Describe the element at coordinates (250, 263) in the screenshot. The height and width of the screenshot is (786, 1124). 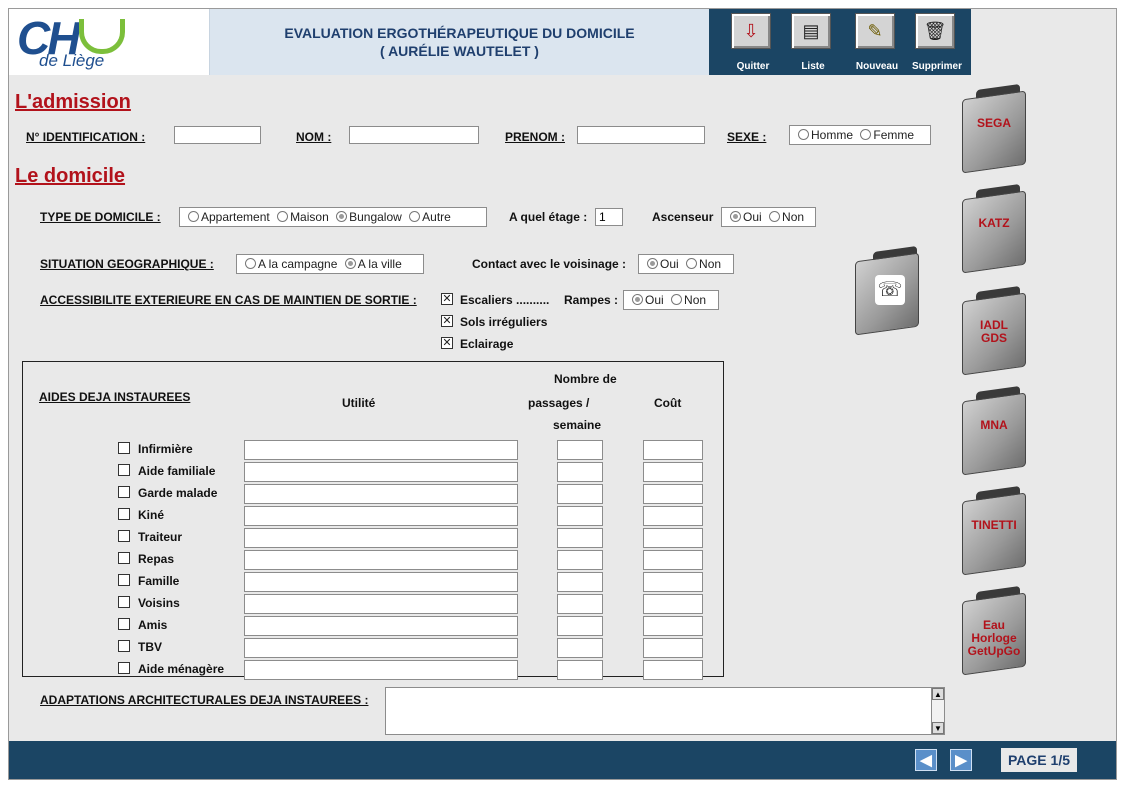
I see `situation-campagne-radio` at that location.